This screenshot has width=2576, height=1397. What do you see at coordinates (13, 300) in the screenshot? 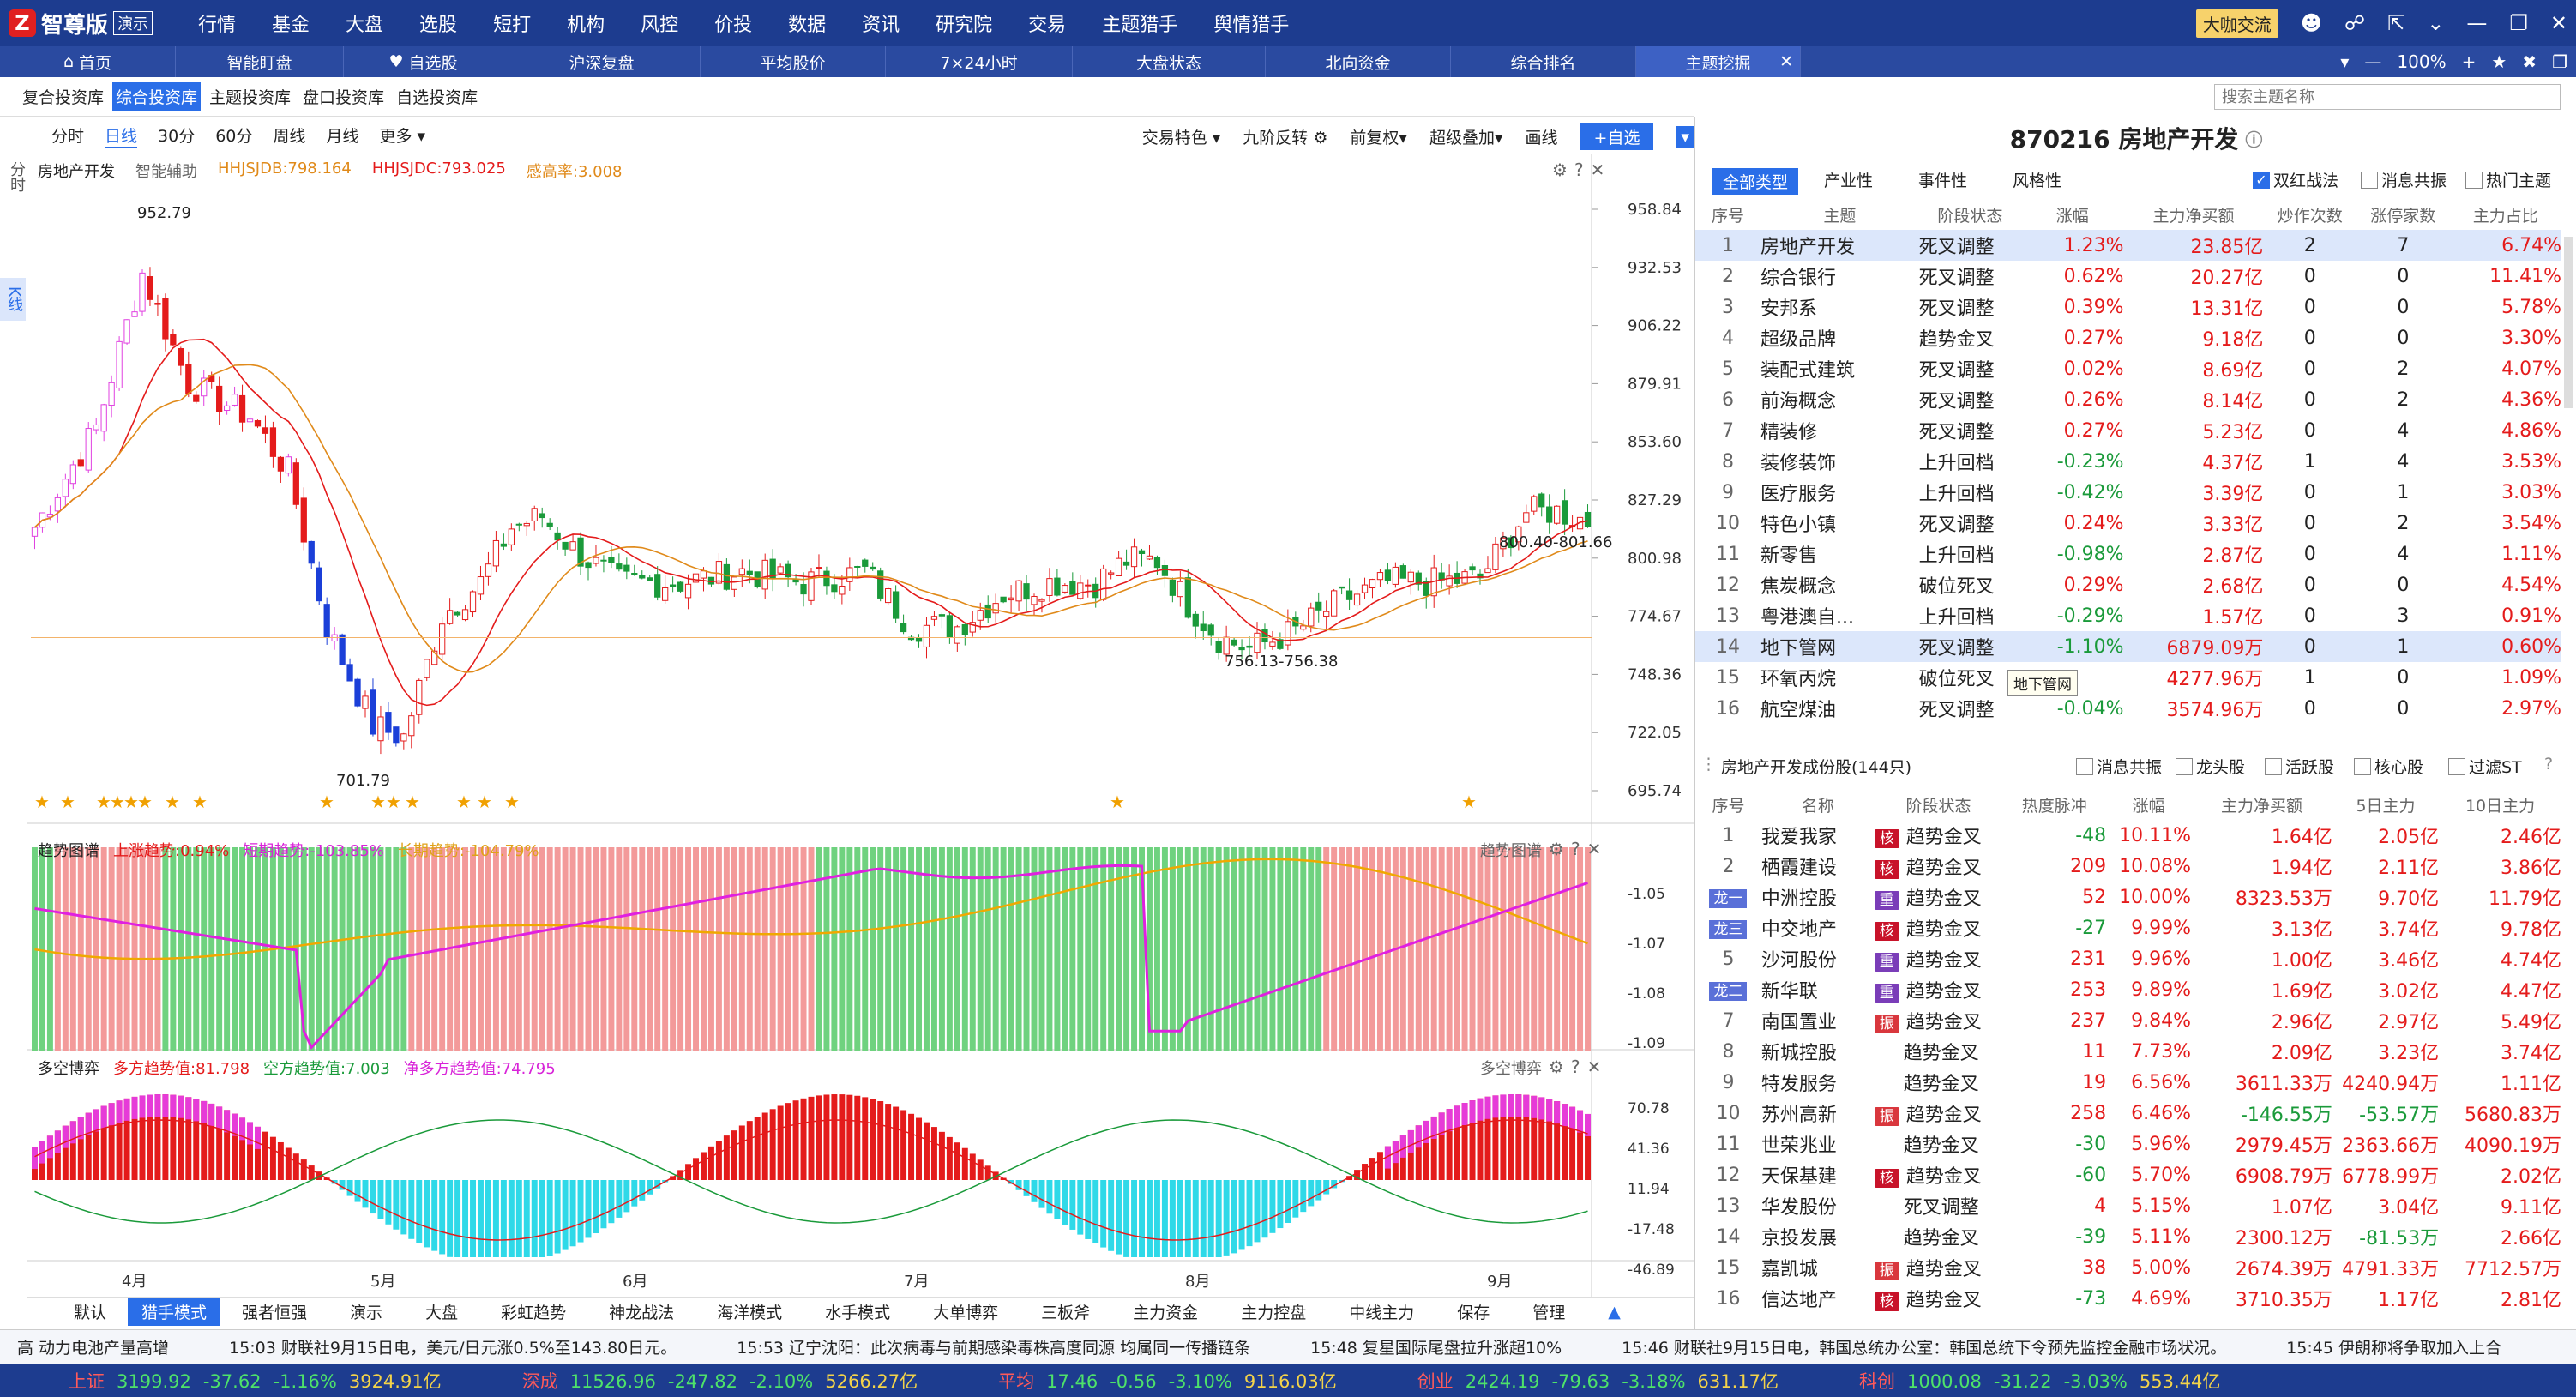
I see `strip-kline: K线` at bounding box center [13, 300].